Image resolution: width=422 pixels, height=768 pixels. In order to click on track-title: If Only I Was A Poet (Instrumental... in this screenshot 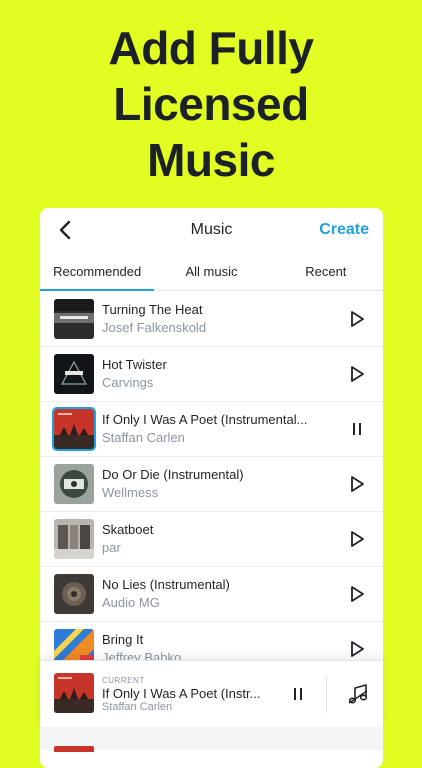, I will do `click(205, 419)`.